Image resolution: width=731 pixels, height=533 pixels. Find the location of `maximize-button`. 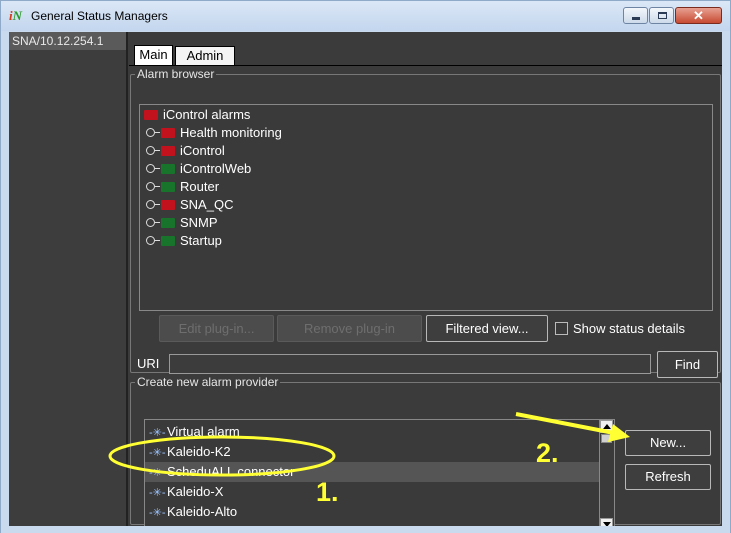

maximize-button is located at coordinates (661, 15).